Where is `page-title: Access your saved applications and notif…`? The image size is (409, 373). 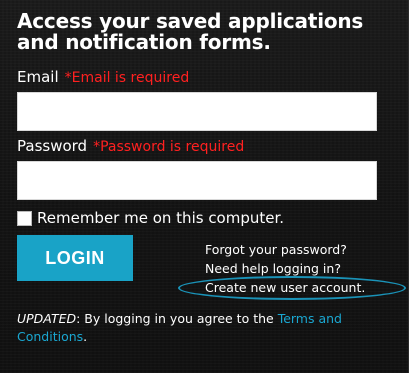
page-title: Access your saved applications and notif… is located at coordinates (190, 31).